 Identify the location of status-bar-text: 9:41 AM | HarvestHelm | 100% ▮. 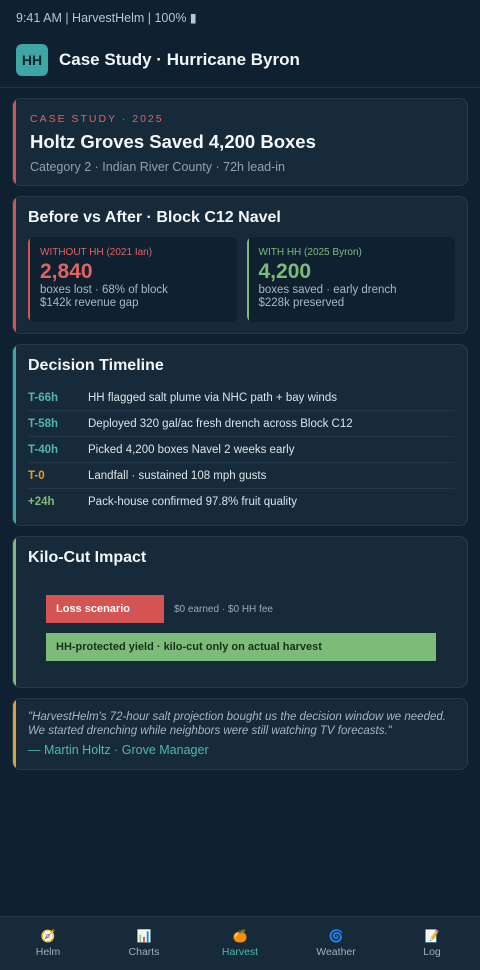
(106, 18).